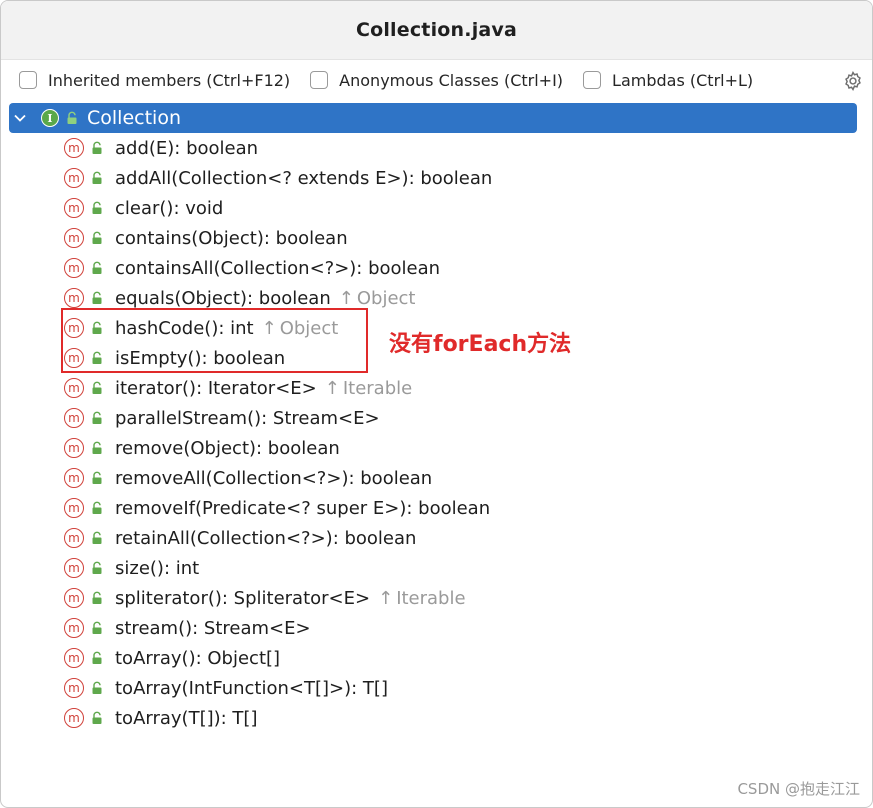 This screenshot has height=808, width=873. What do you see at coordinates (433, 688) in the screenshot?
I see `member-row: m toArray(IntFunction<T[]>): T[]` at bounding box center [433, 688].